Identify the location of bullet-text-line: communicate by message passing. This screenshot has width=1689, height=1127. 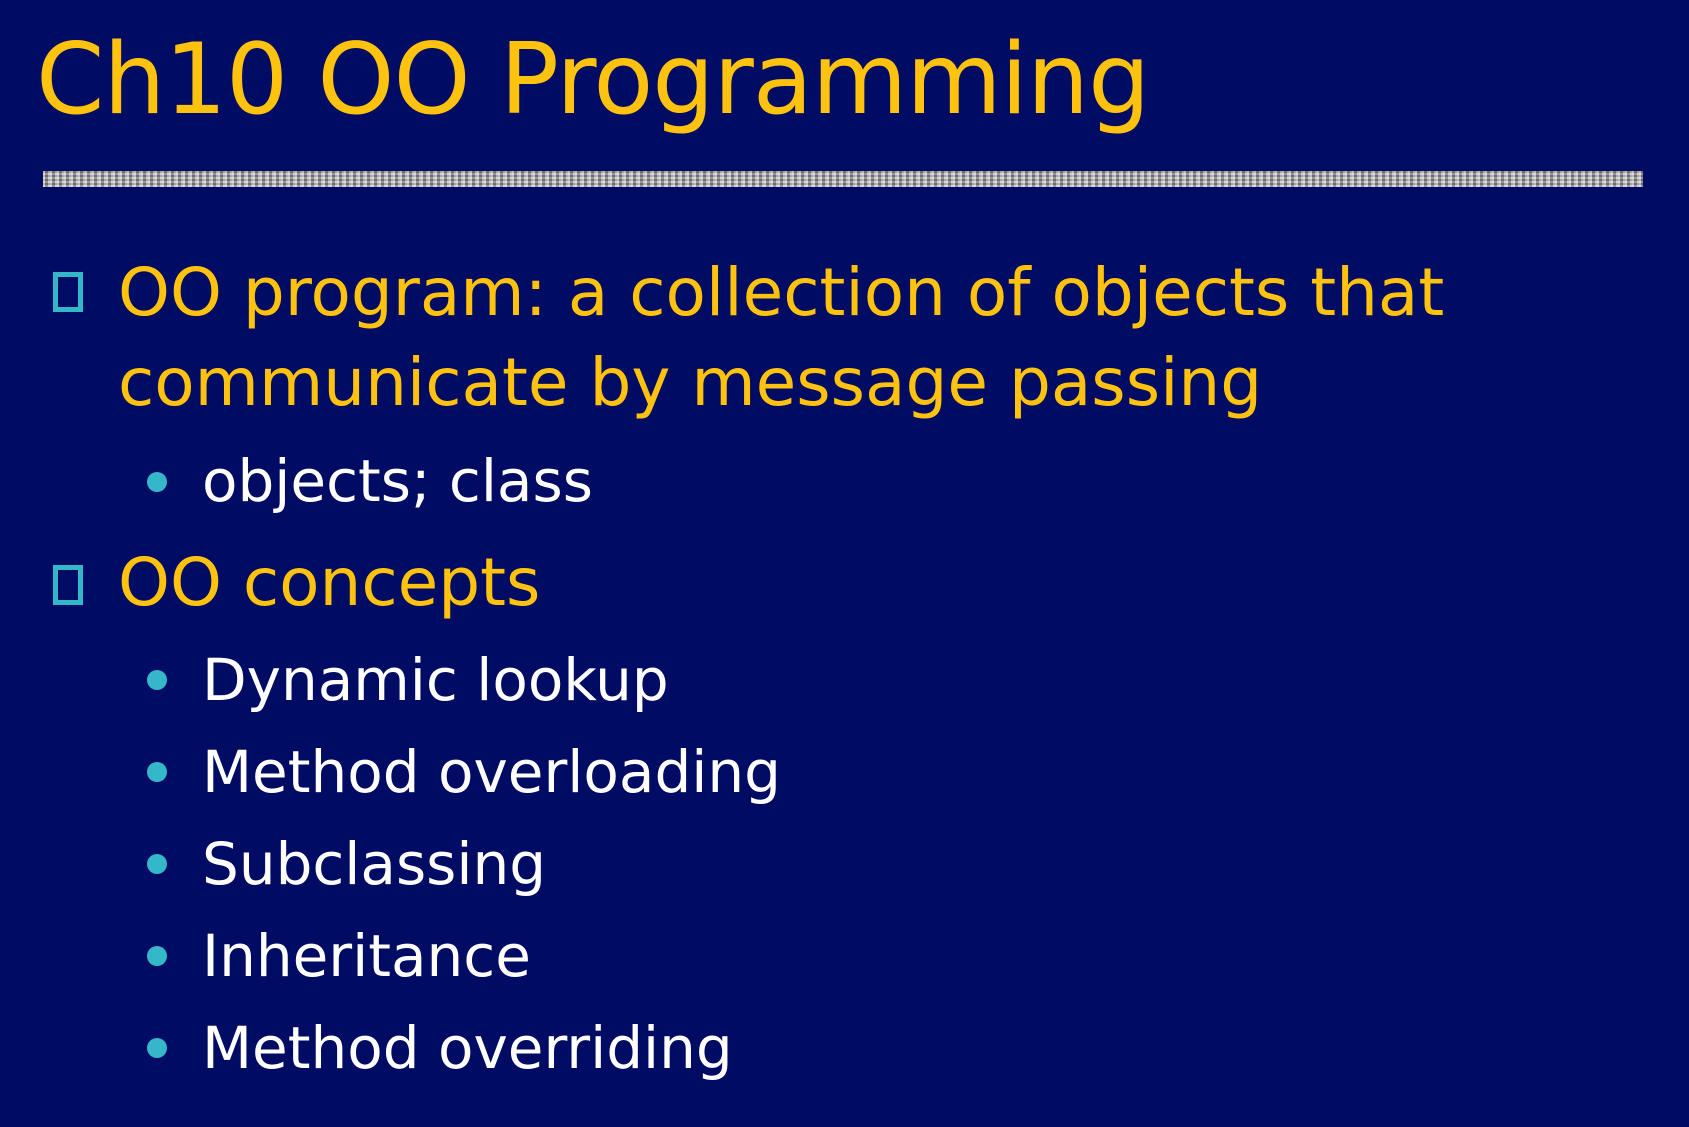
(690, 382).